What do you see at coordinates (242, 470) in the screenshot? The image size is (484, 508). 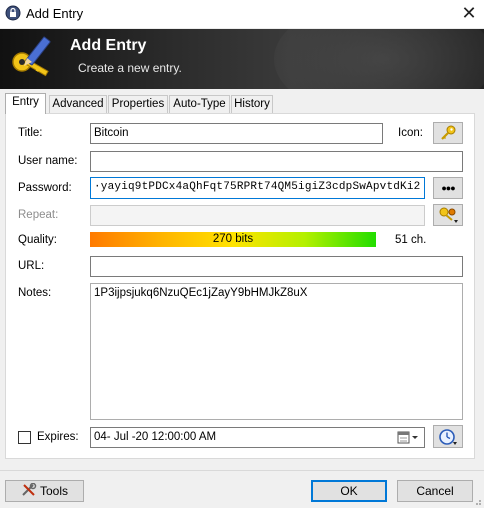 I see `footer-separator` at bounding box center [242, 470].